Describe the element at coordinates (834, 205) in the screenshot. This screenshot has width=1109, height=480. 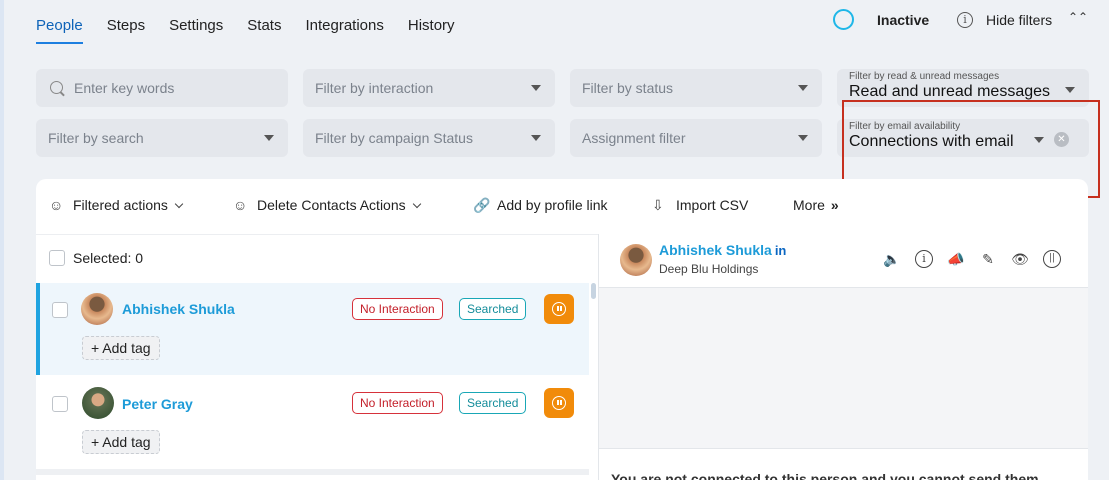
I see `double-chevron-right-icon: »` at that location.